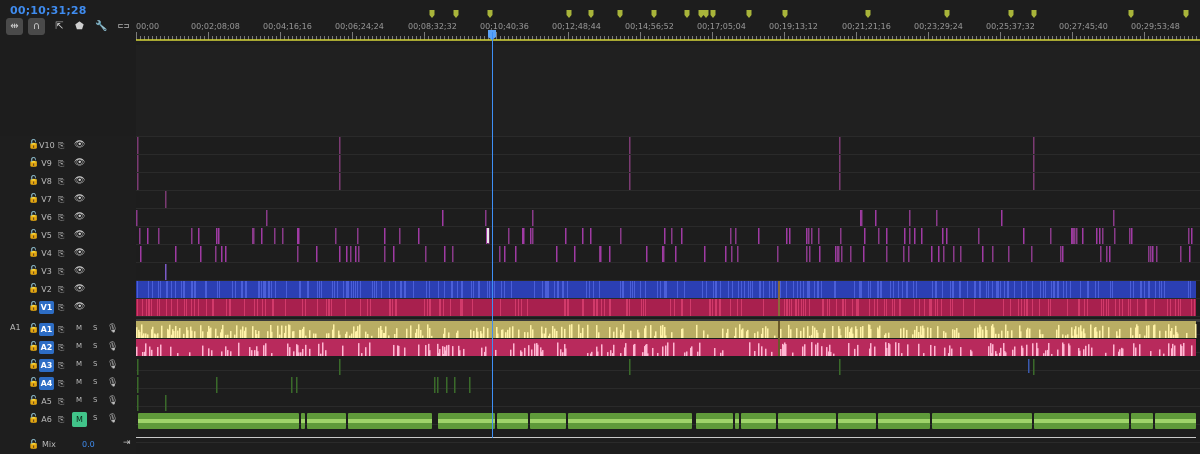 The width and height of the screenshot is (1200, 454). I want to click on go-to-end-icon: ⇥, so click(127, 443).